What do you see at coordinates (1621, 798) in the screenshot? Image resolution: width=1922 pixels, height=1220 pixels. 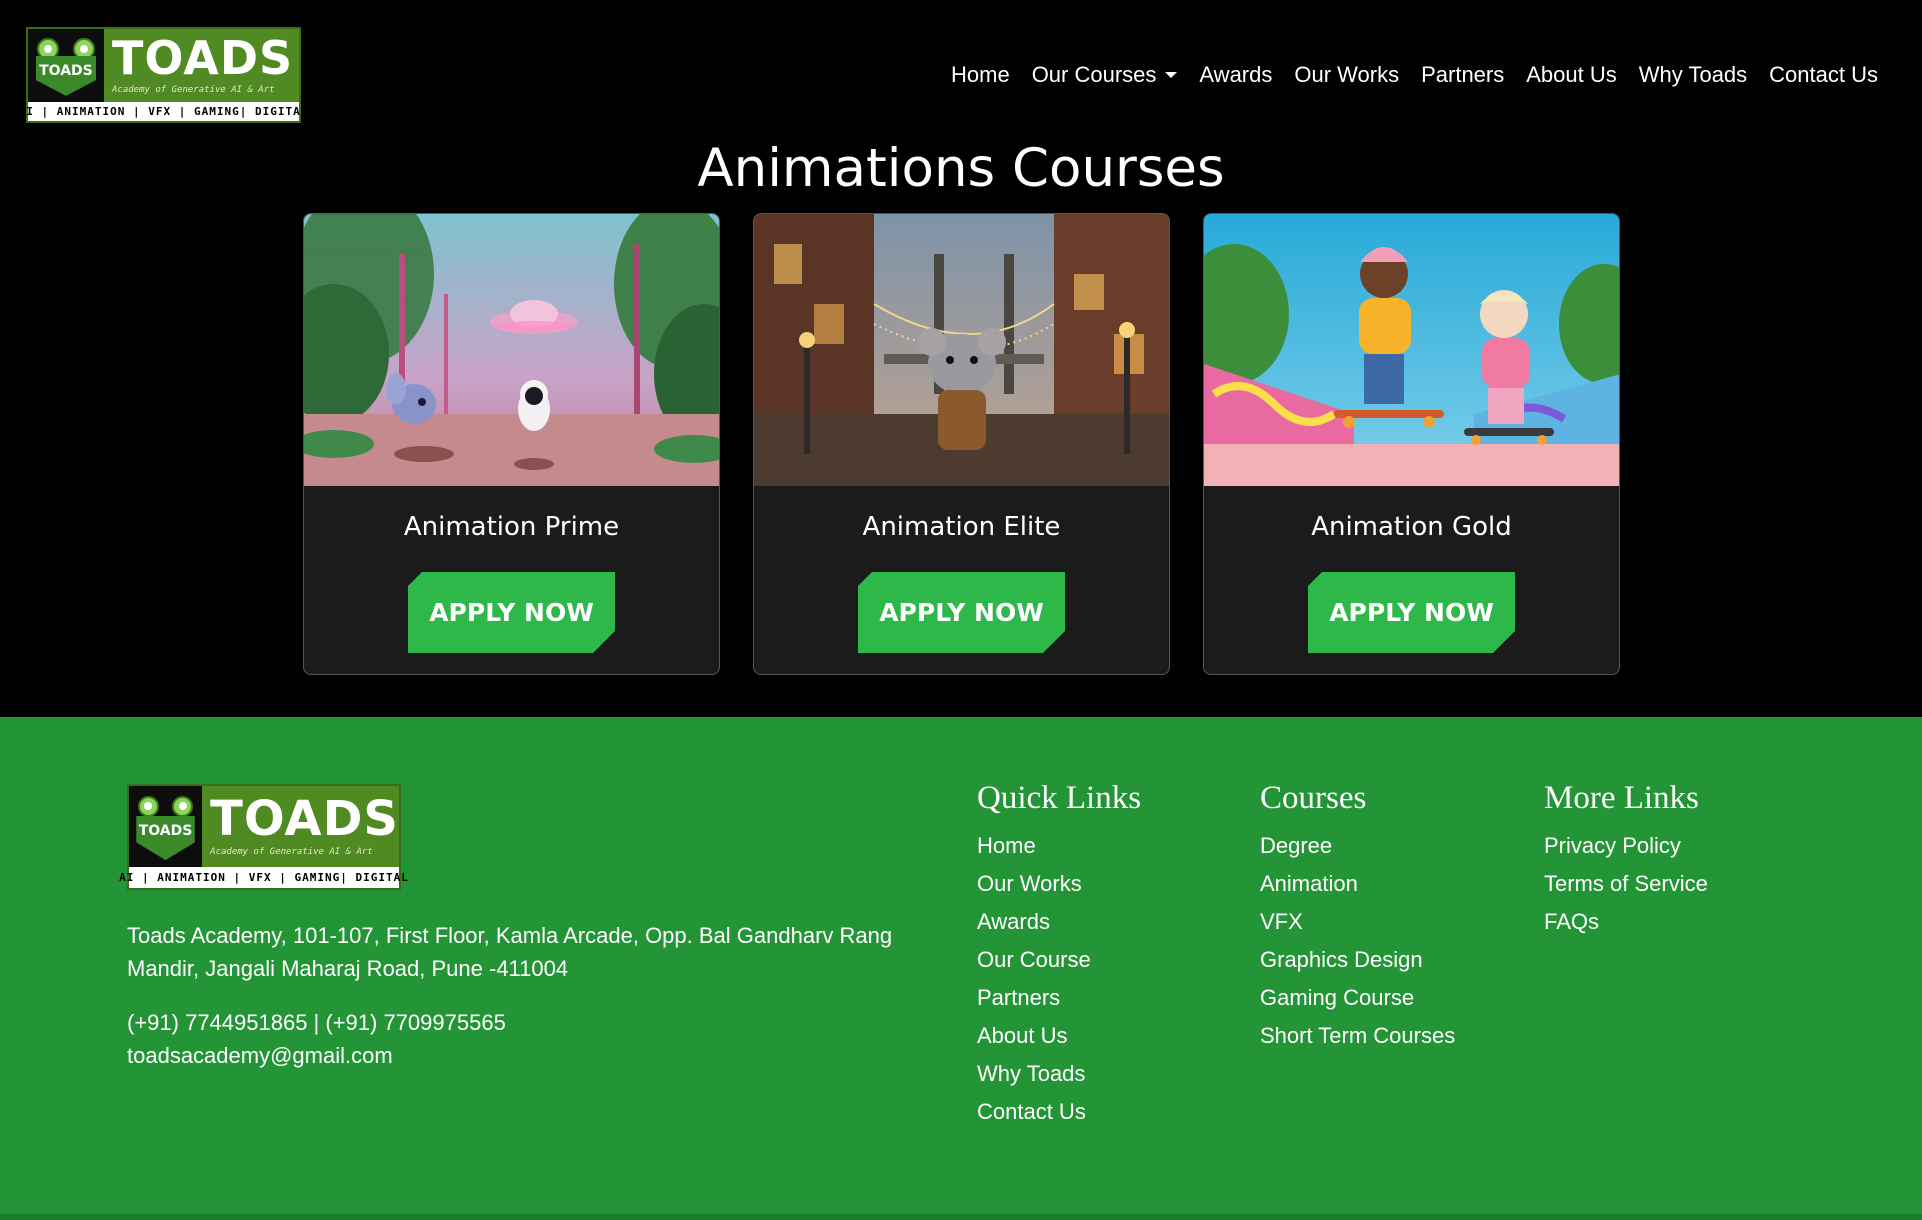 I see `more-links-heading: More Links` at bounding box center [1621, 798].